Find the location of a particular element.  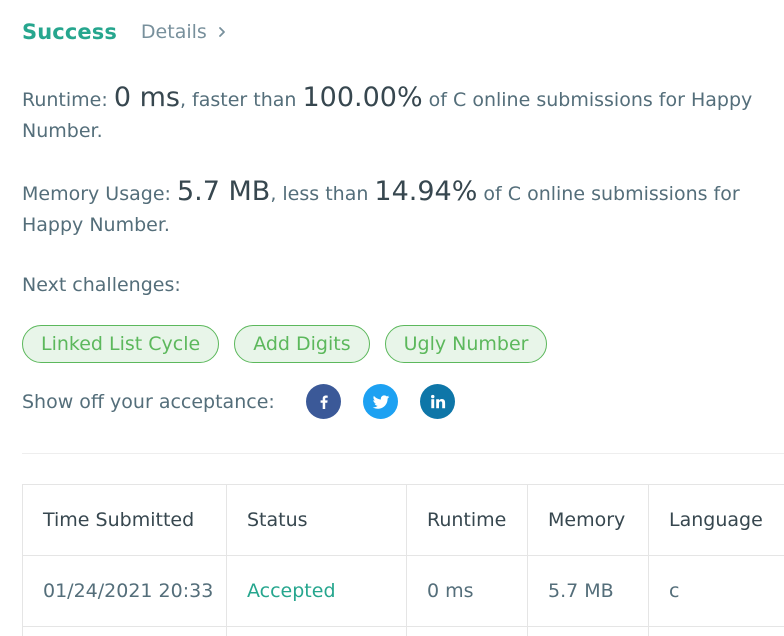

header-language: Language is located at coordinates (716, 520).